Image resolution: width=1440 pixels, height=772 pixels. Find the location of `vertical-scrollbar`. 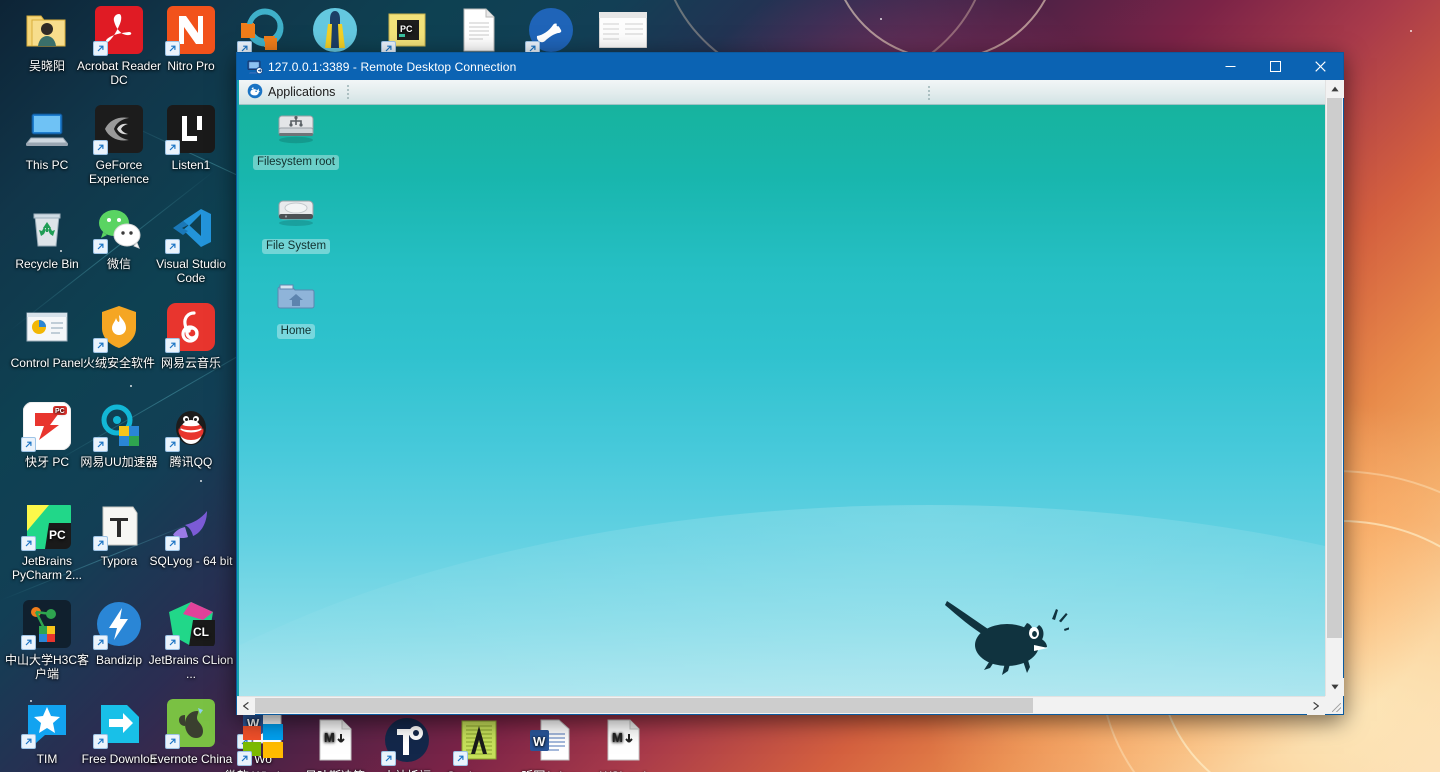

vertical-scrollbar is located at coordinates (1334, 388).